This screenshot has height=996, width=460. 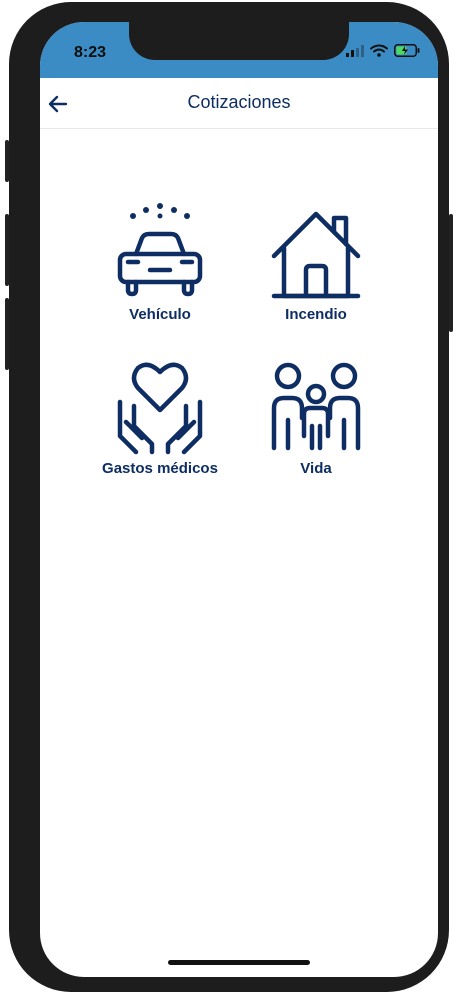 I want to click on heart-hands-icon, so click(x=160, y=406).